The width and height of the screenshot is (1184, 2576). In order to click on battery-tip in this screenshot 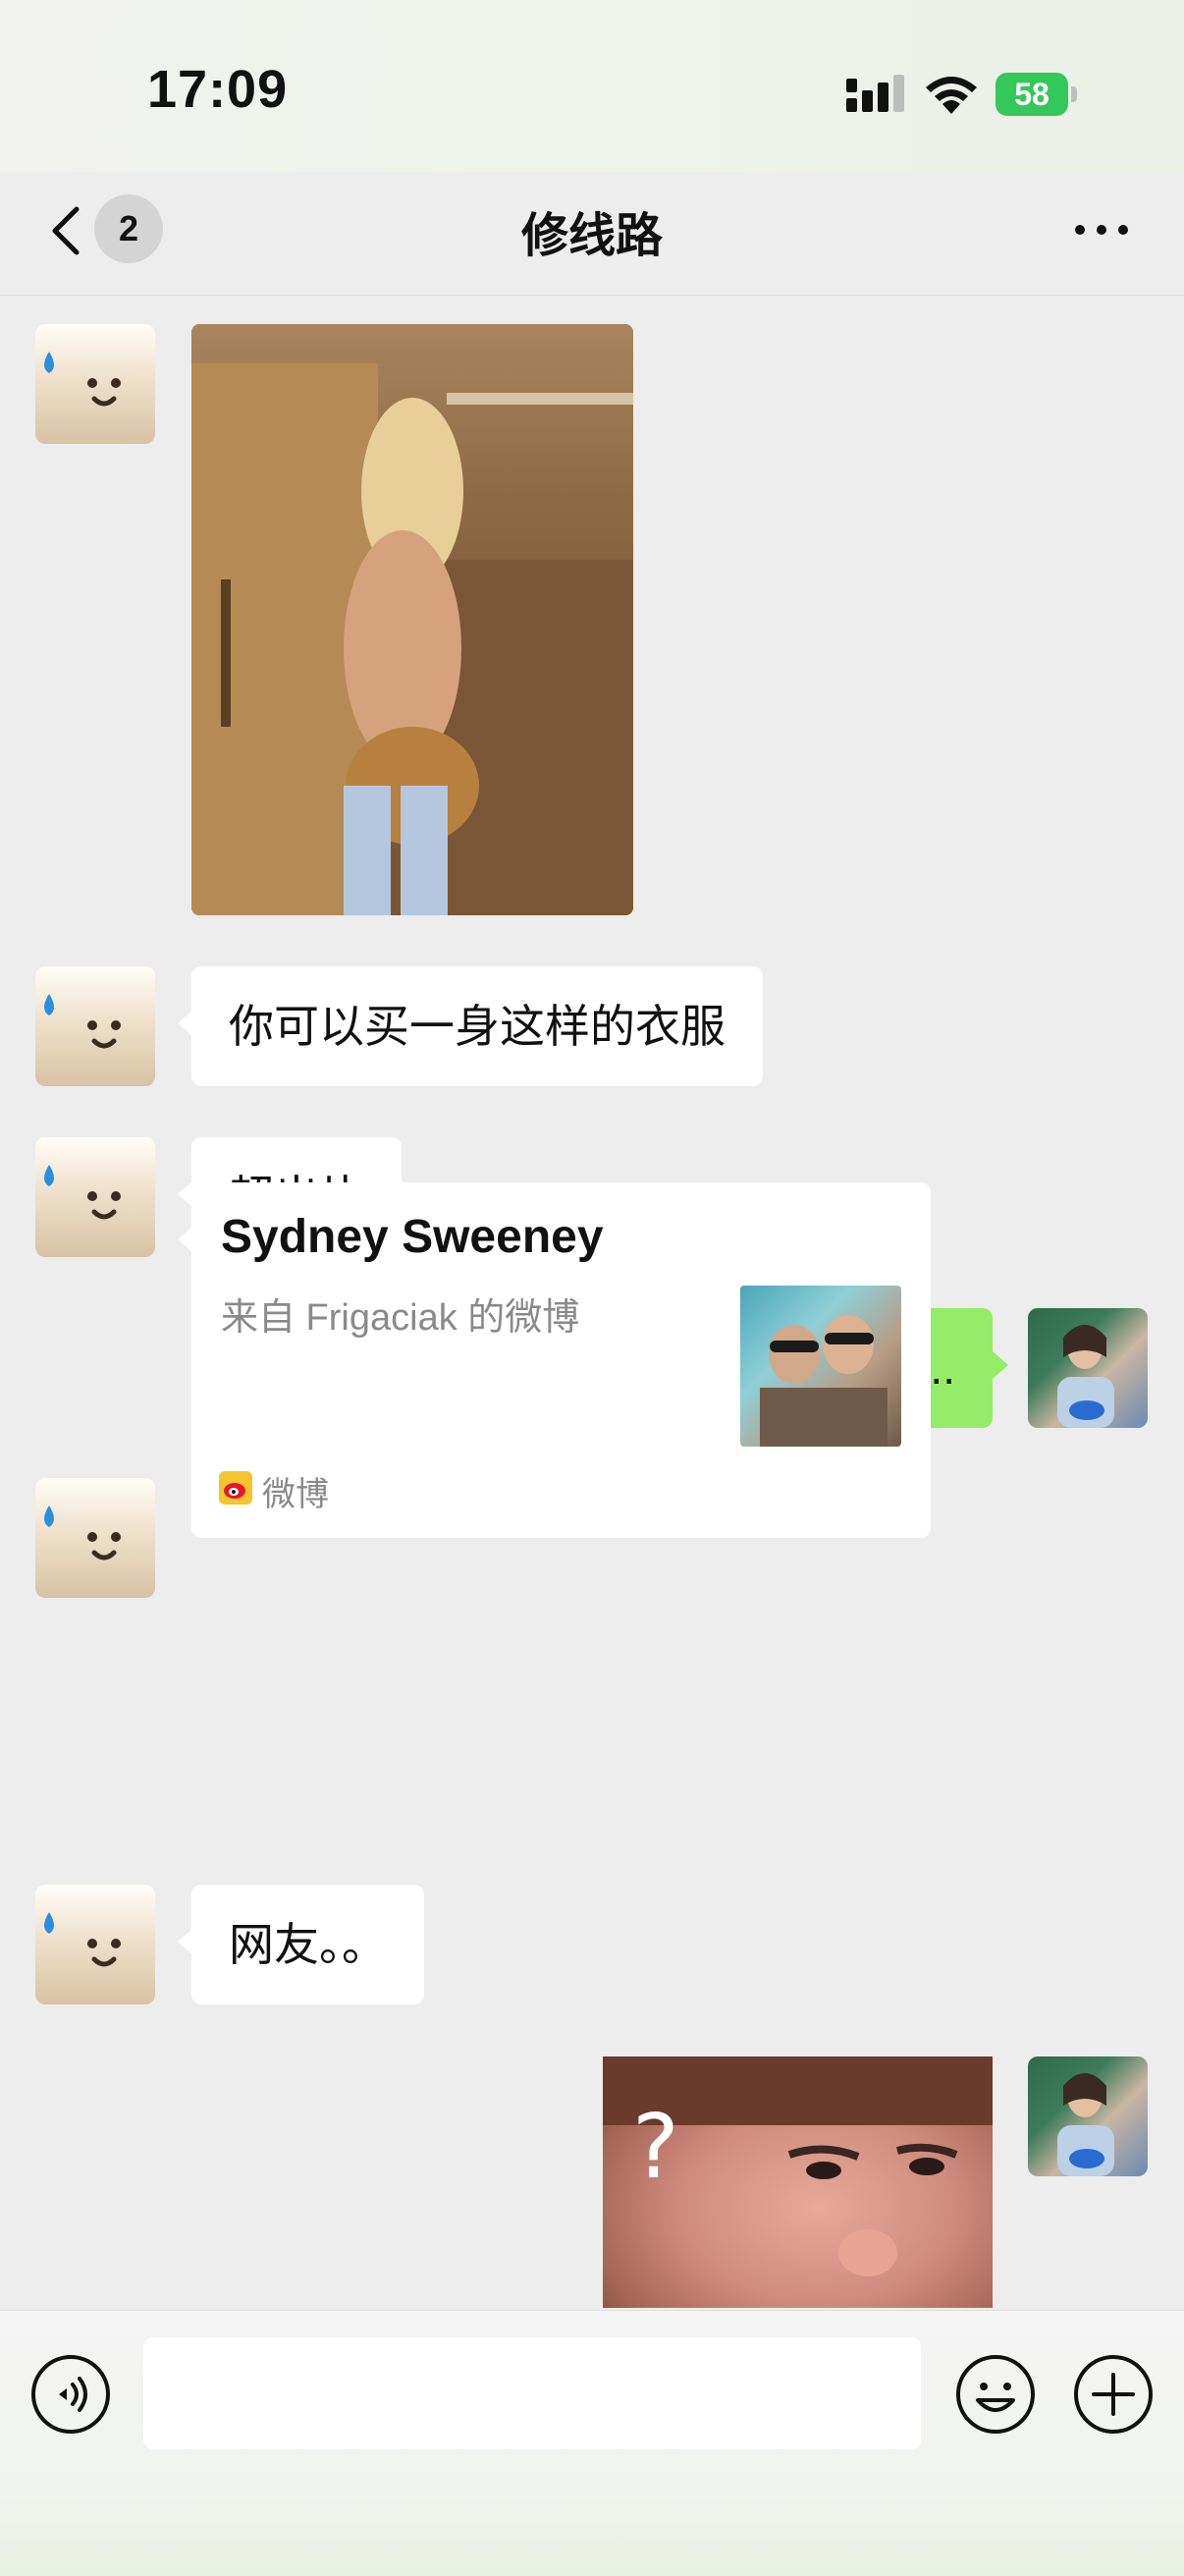, I will do `click(1074, 94)`.